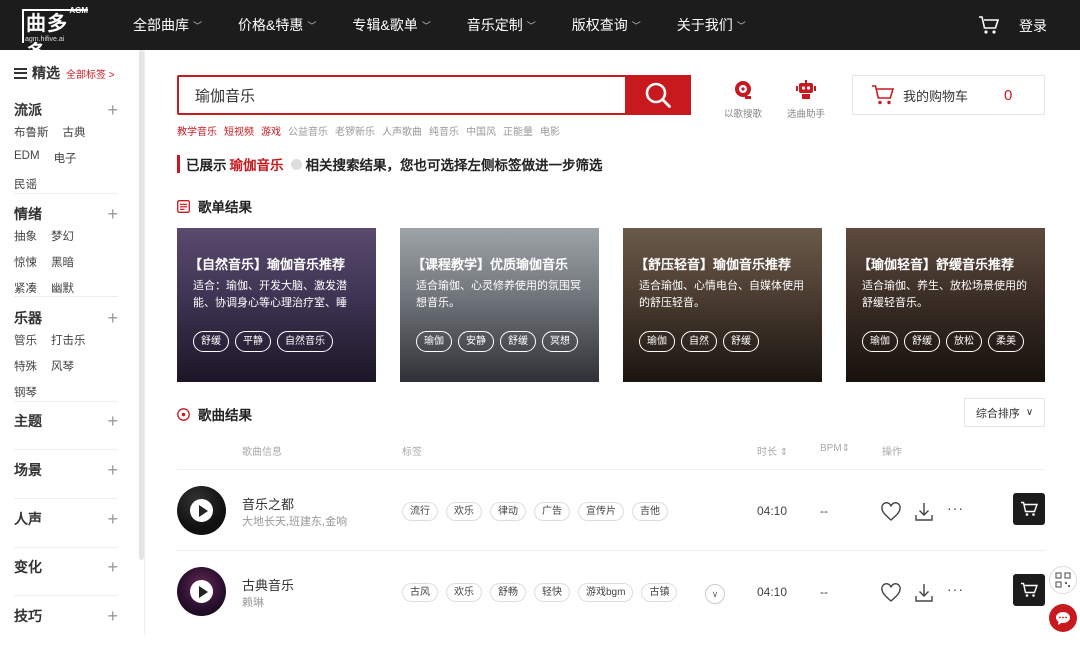 The width and height of the screenshot is (1080, 647). What do you see at coordinates (268, 503) in the screenshot?
I see `song-title: 音乐之都` at bounding box center [268, 503].